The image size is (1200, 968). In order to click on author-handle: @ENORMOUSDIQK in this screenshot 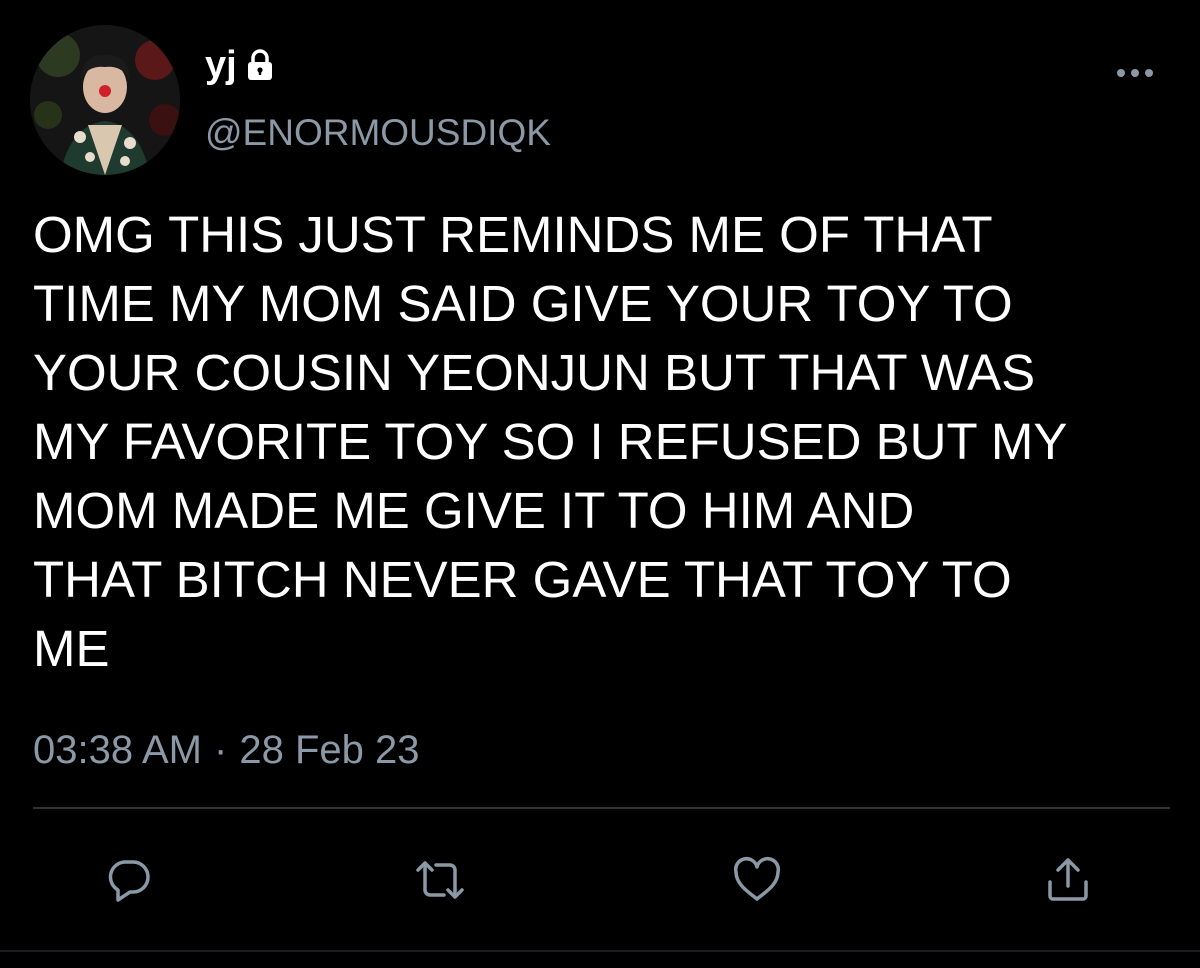, I will do `click(378, 133)`.